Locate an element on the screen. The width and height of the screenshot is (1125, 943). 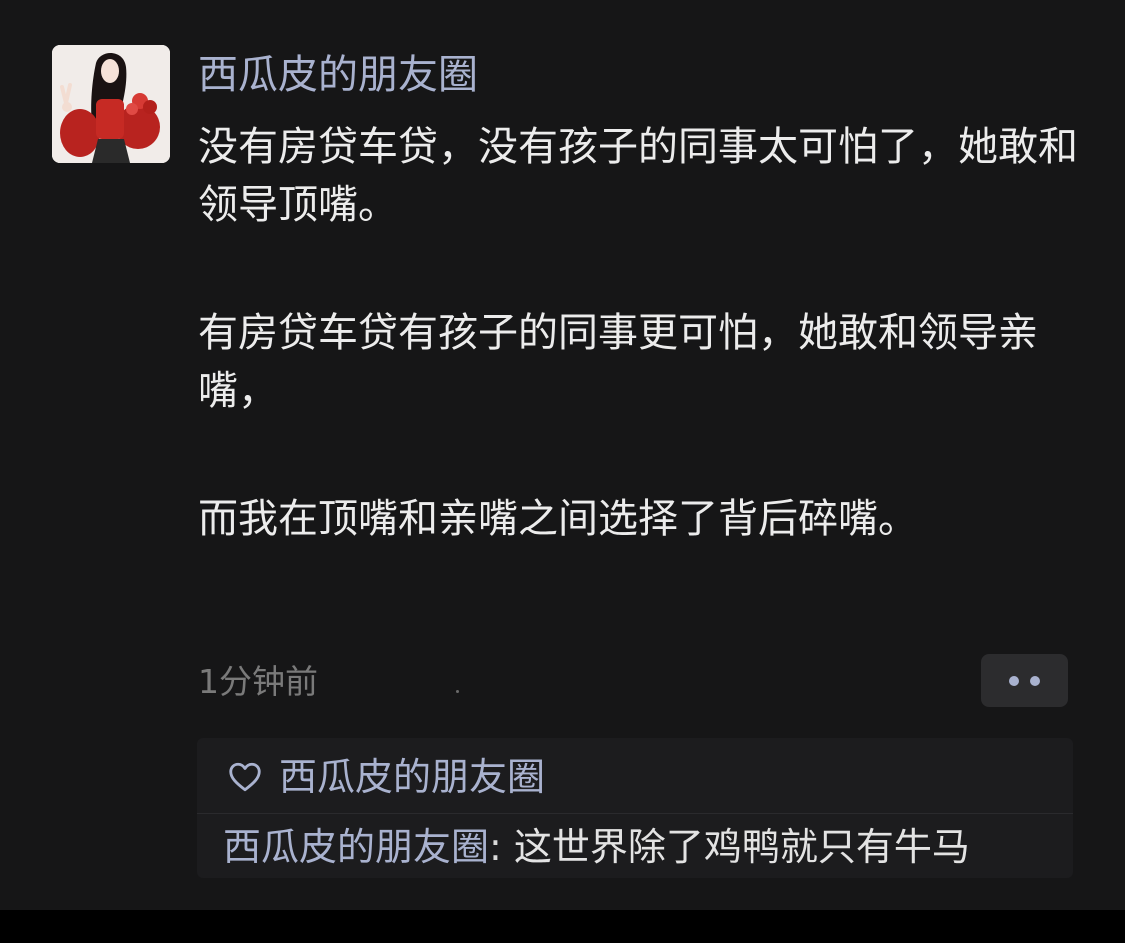
heart-outline-icon is located at coordinates (245, 777).